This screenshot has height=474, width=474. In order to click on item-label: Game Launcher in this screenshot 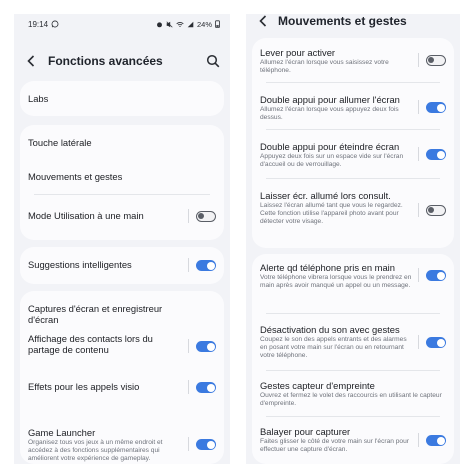, I will do `click(62, 432)`.